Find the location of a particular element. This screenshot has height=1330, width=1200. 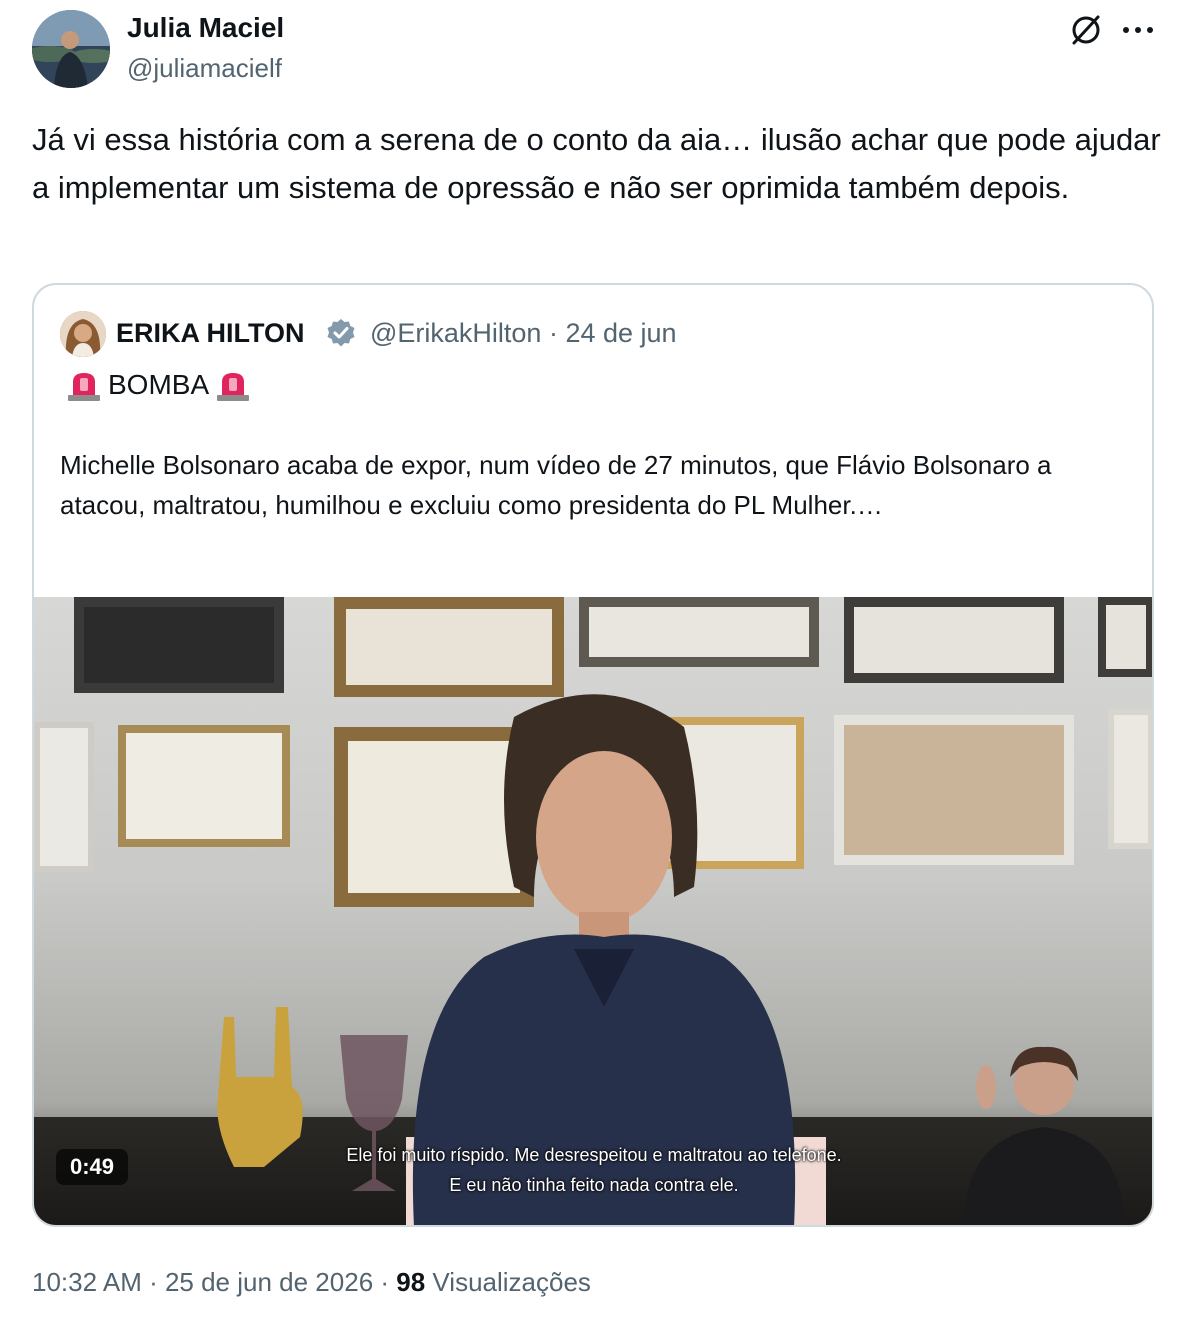

quoted-headline: BOMBA is located at coordinates (158, 385).